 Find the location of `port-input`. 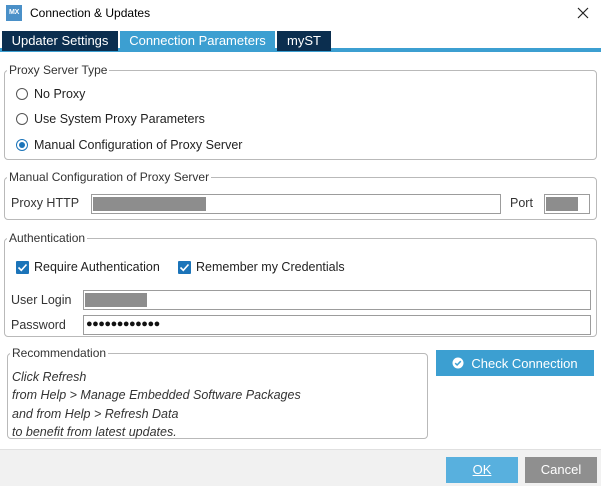

port-input is located at coordinates (567, 204).